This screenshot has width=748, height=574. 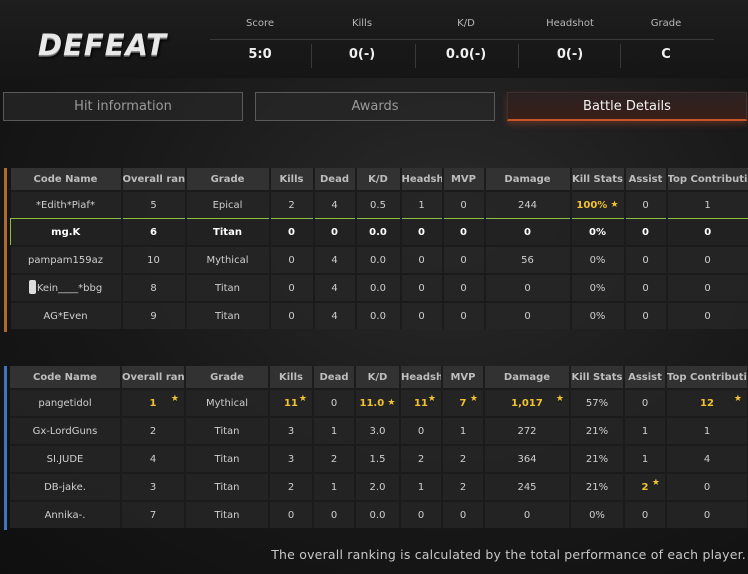 I want to click on top-contribution: 1, so click(x=707, y=204).